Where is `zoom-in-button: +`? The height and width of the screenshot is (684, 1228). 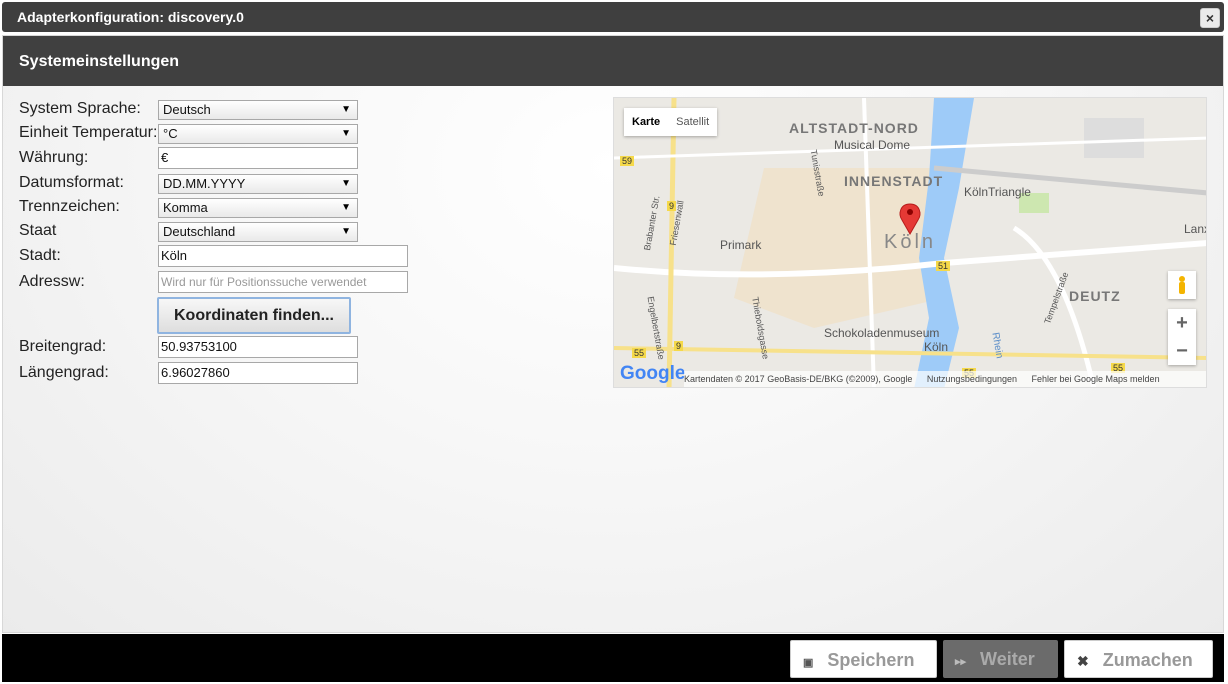 zoom-in-button: + is located at coordinates (1182, 323).